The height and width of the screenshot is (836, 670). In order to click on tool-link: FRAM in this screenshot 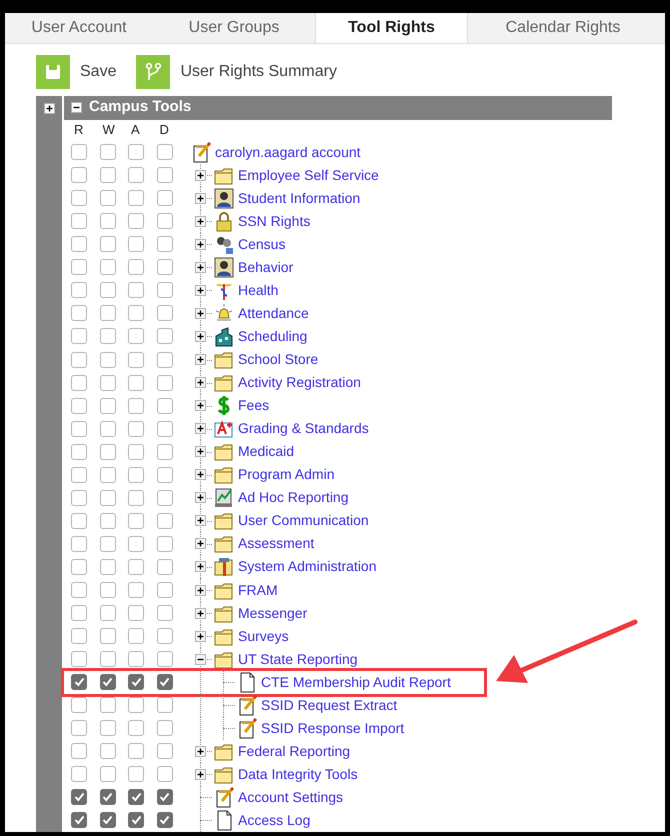, I will do `click(258, 590)`.